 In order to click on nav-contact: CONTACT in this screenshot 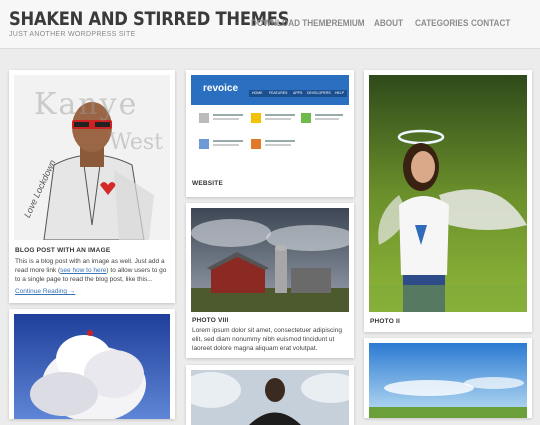, I will do `click(490, 23)`.